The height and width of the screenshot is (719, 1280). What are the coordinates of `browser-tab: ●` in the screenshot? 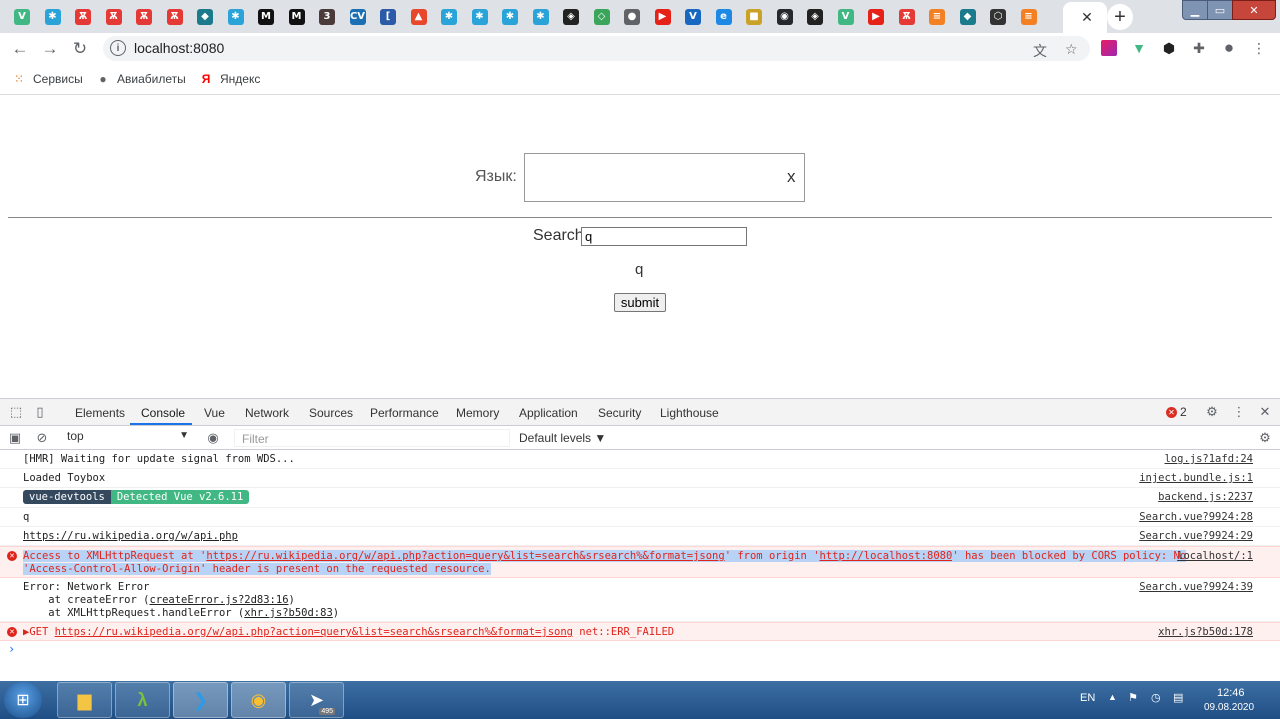 It's located at (632, 17).